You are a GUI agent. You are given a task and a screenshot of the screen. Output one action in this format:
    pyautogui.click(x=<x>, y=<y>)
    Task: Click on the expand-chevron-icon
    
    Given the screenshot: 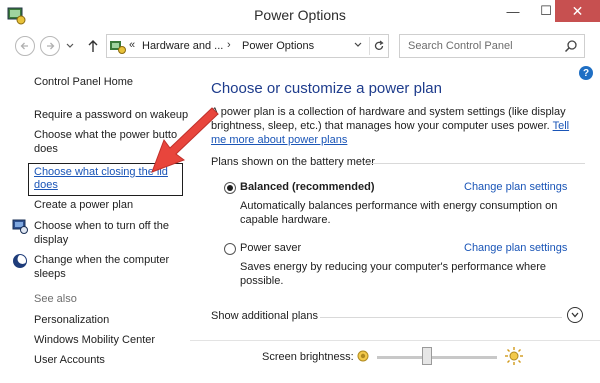 What is the action you would take?
    pyautogui.click(x=575, y=315)
    